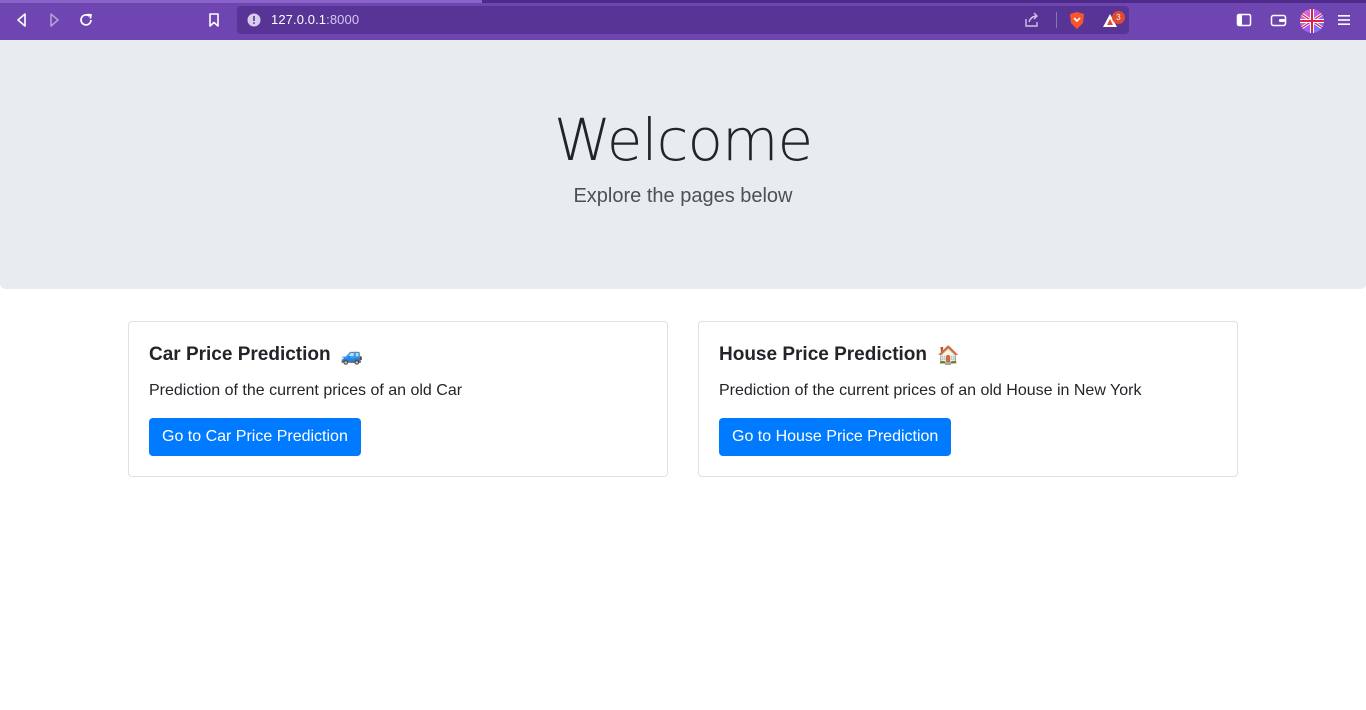  I want to click on url-text: 127.0.0.1:8000, so click(315, 19).